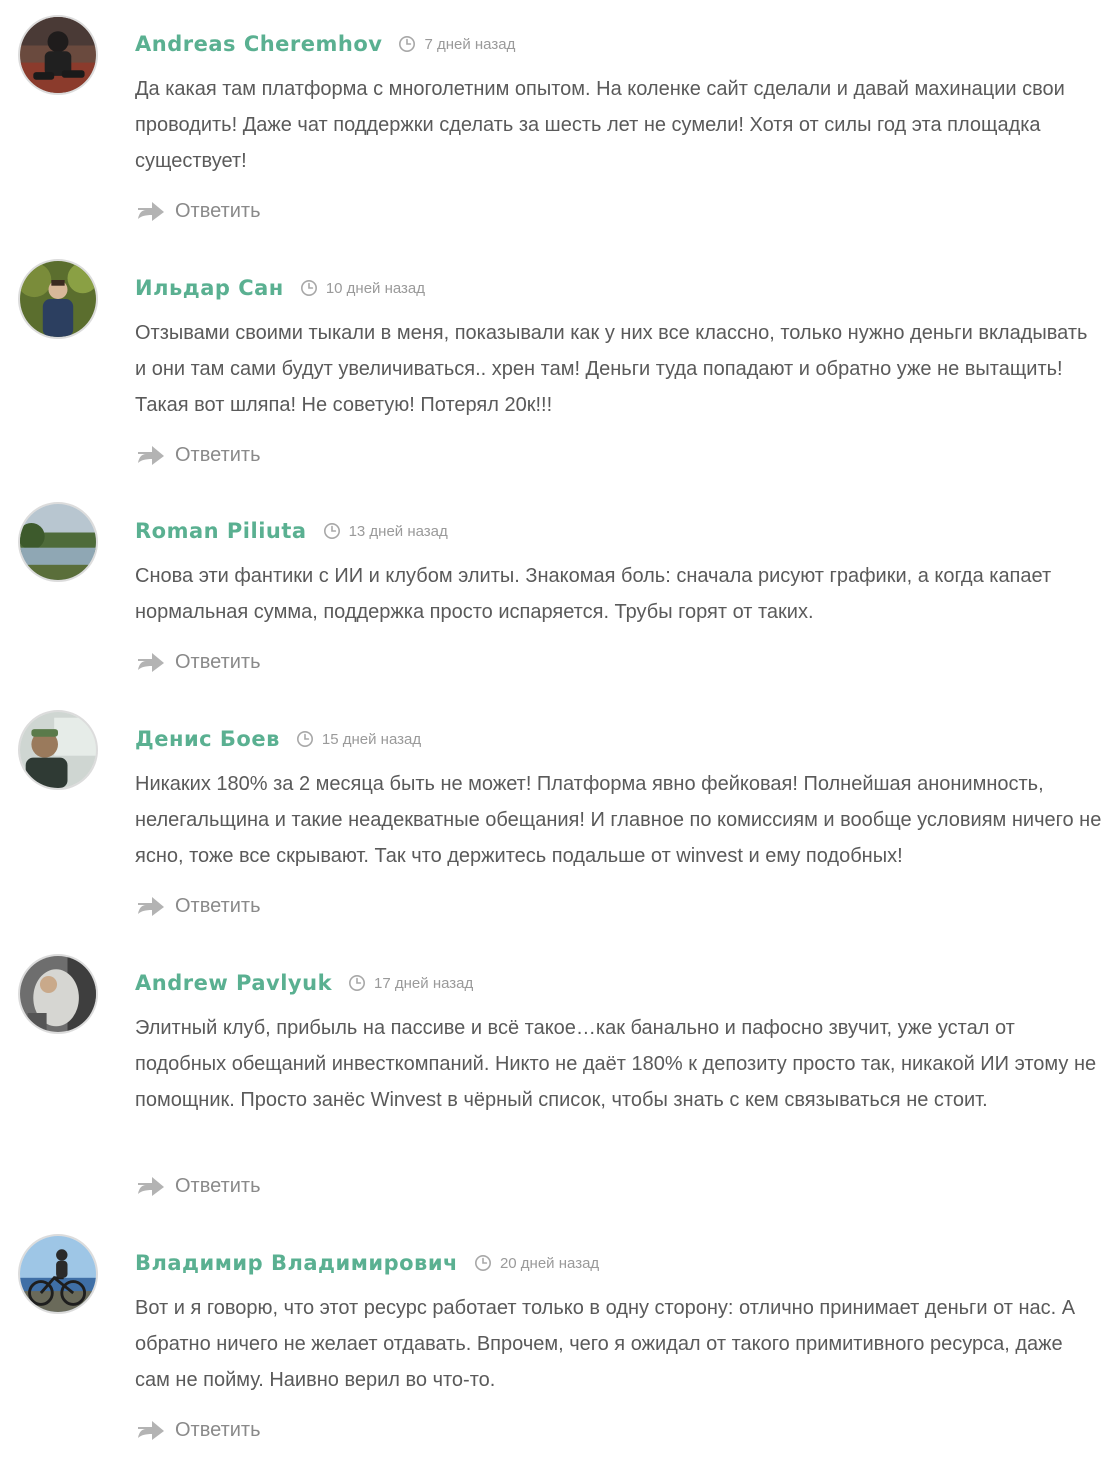 The image size is (1105, 1484). What do you see at coordinates (233, 983) in the screenshot?
I see `author-name: Andrew Pavlyuk` at bounding box center [233, 983].